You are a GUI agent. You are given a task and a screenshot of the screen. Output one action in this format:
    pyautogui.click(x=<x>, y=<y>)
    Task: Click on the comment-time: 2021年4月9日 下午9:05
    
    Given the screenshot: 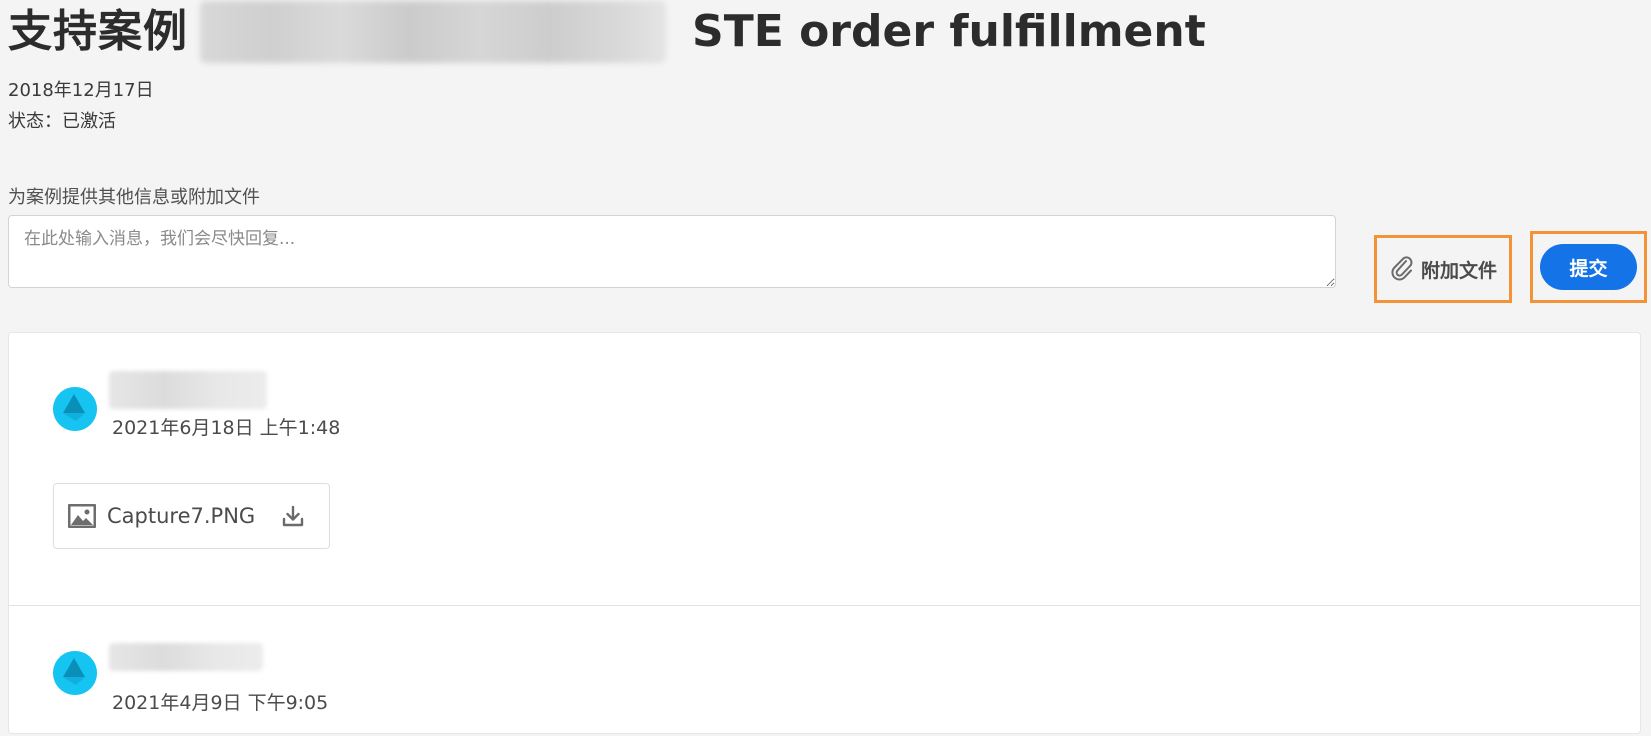 What is the action you would take?
    pyautogui.click(x=220, y=703)
    